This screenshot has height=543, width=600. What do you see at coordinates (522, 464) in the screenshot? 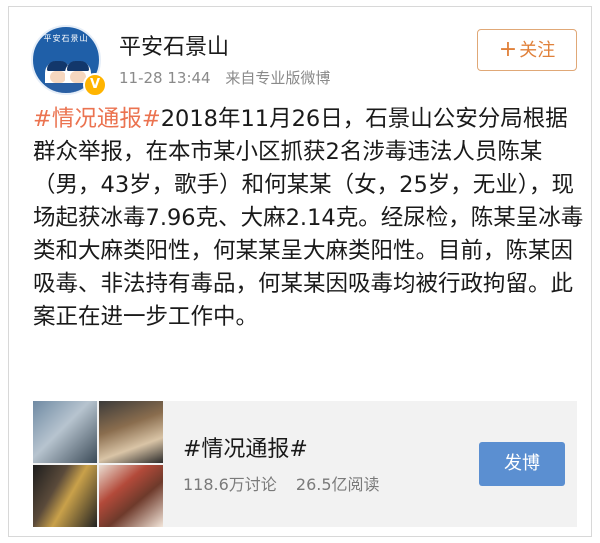
I see `post-weibo-button: 发博` at bounding box center [522, 464].